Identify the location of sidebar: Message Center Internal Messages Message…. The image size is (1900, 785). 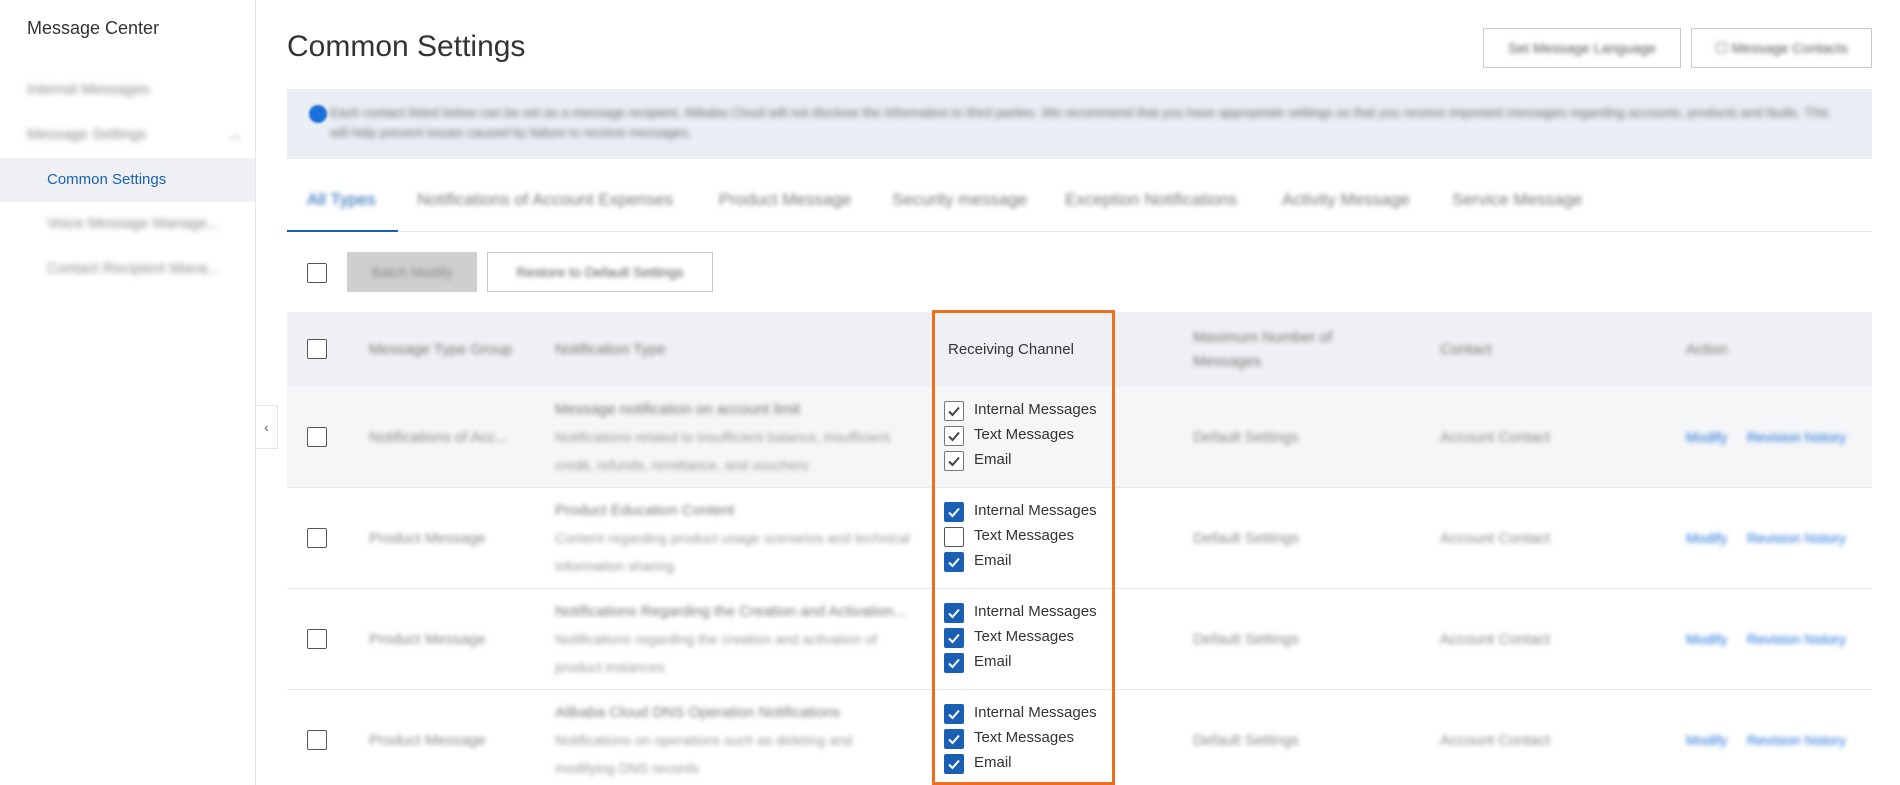
(128, 392).